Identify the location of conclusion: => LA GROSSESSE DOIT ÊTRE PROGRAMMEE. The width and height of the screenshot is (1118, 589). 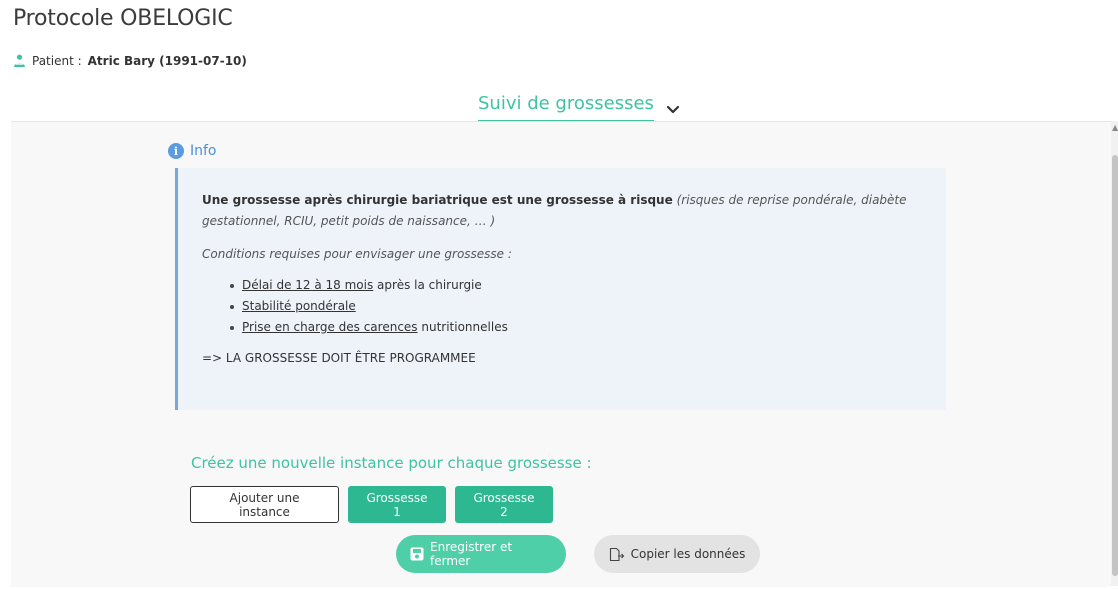
(339, 358).